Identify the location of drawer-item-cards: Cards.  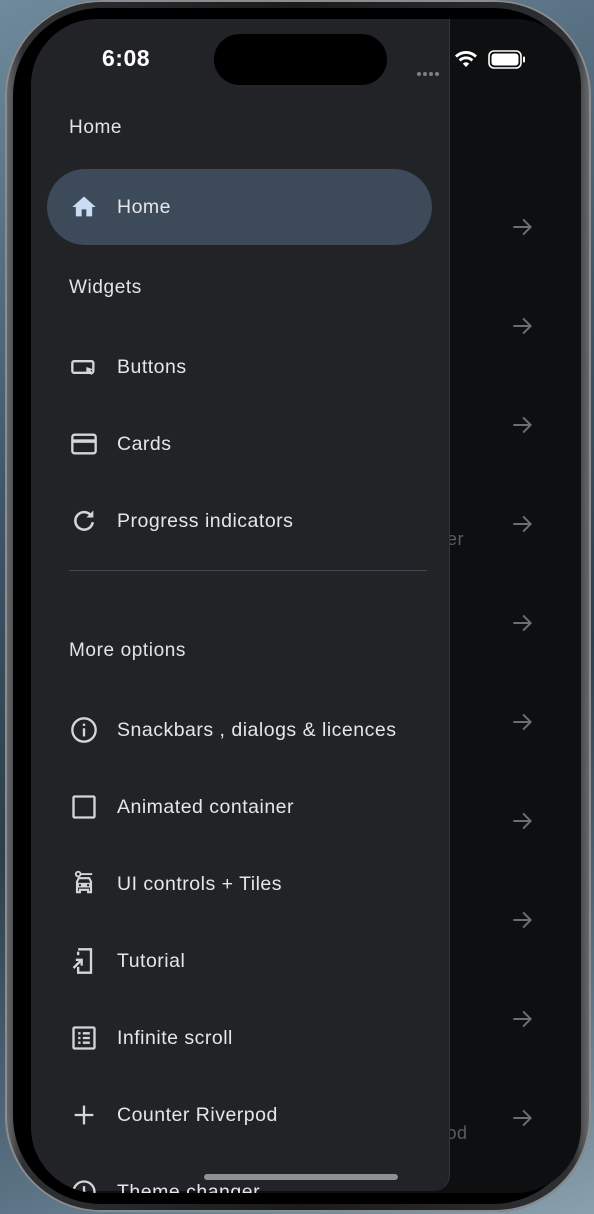
(239, 444).